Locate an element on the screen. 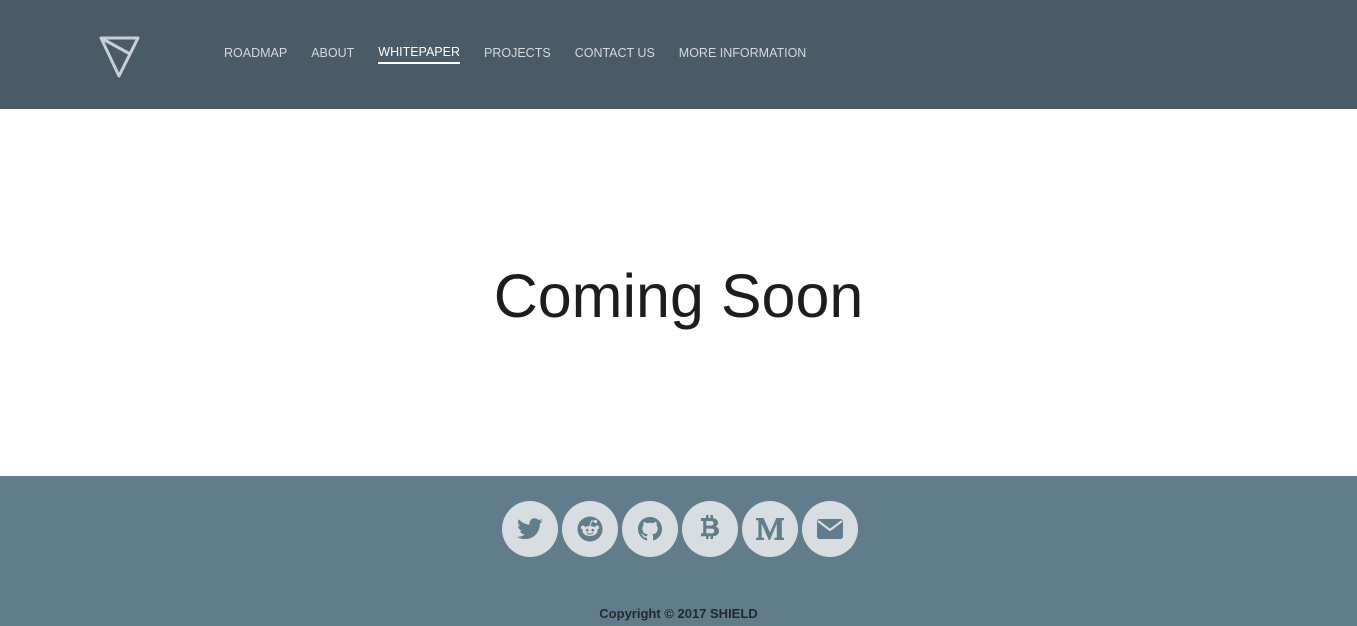 This screenshot has height=626, width=1357. nav-projects: PROJECTS is located at coordinates (517, 54).